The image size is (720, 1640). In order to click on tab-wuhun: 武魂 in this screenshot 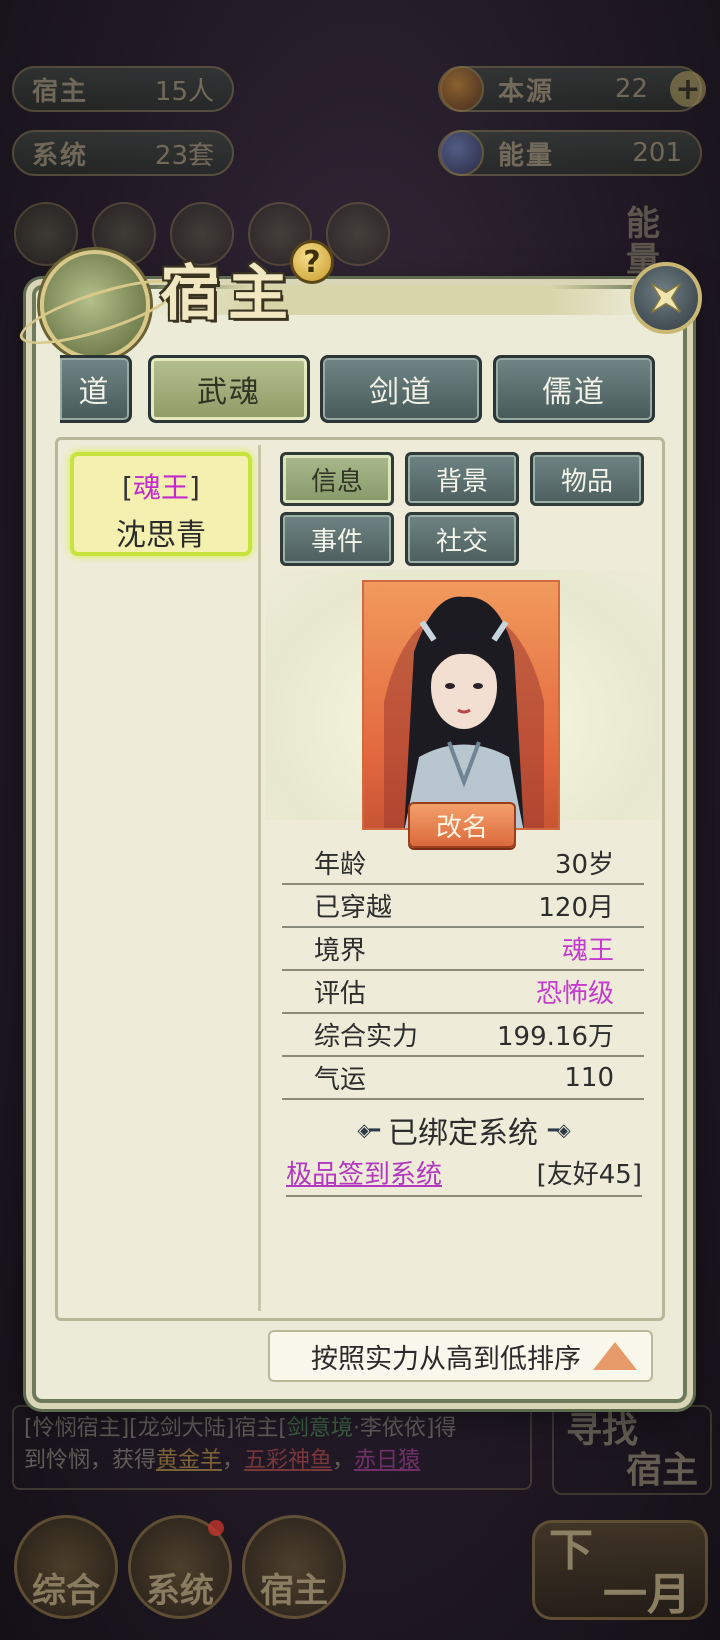, I will do `click(229, 389)`.